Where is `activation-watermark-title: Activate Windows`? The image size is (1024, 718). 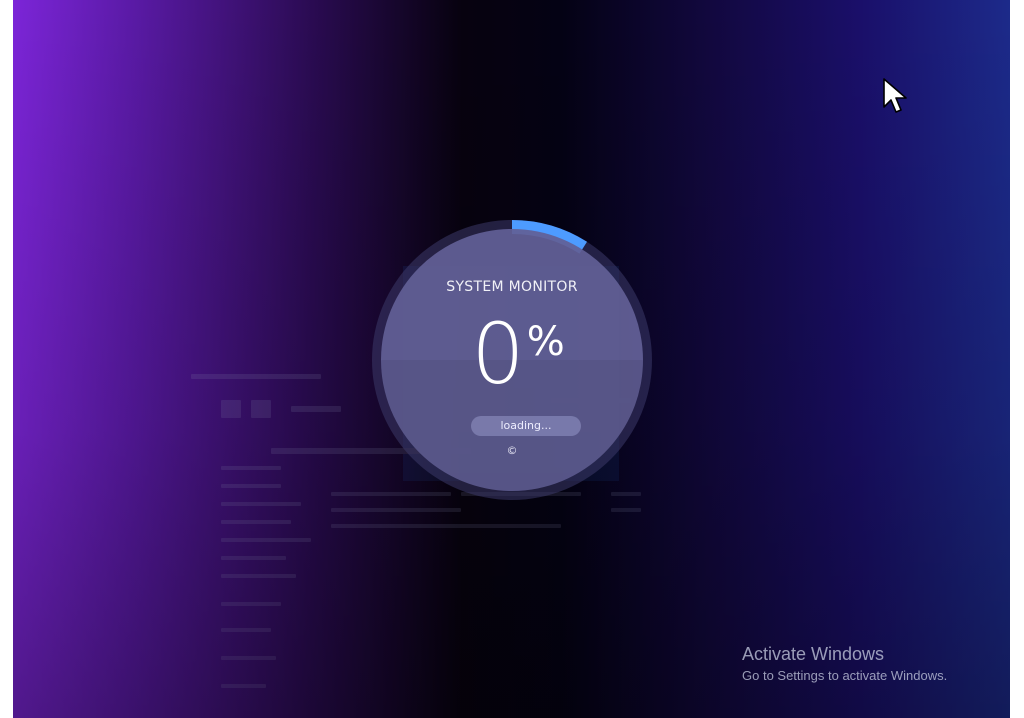
activation-watermark-title: Activate Windows is located at coordinates (813, 654).